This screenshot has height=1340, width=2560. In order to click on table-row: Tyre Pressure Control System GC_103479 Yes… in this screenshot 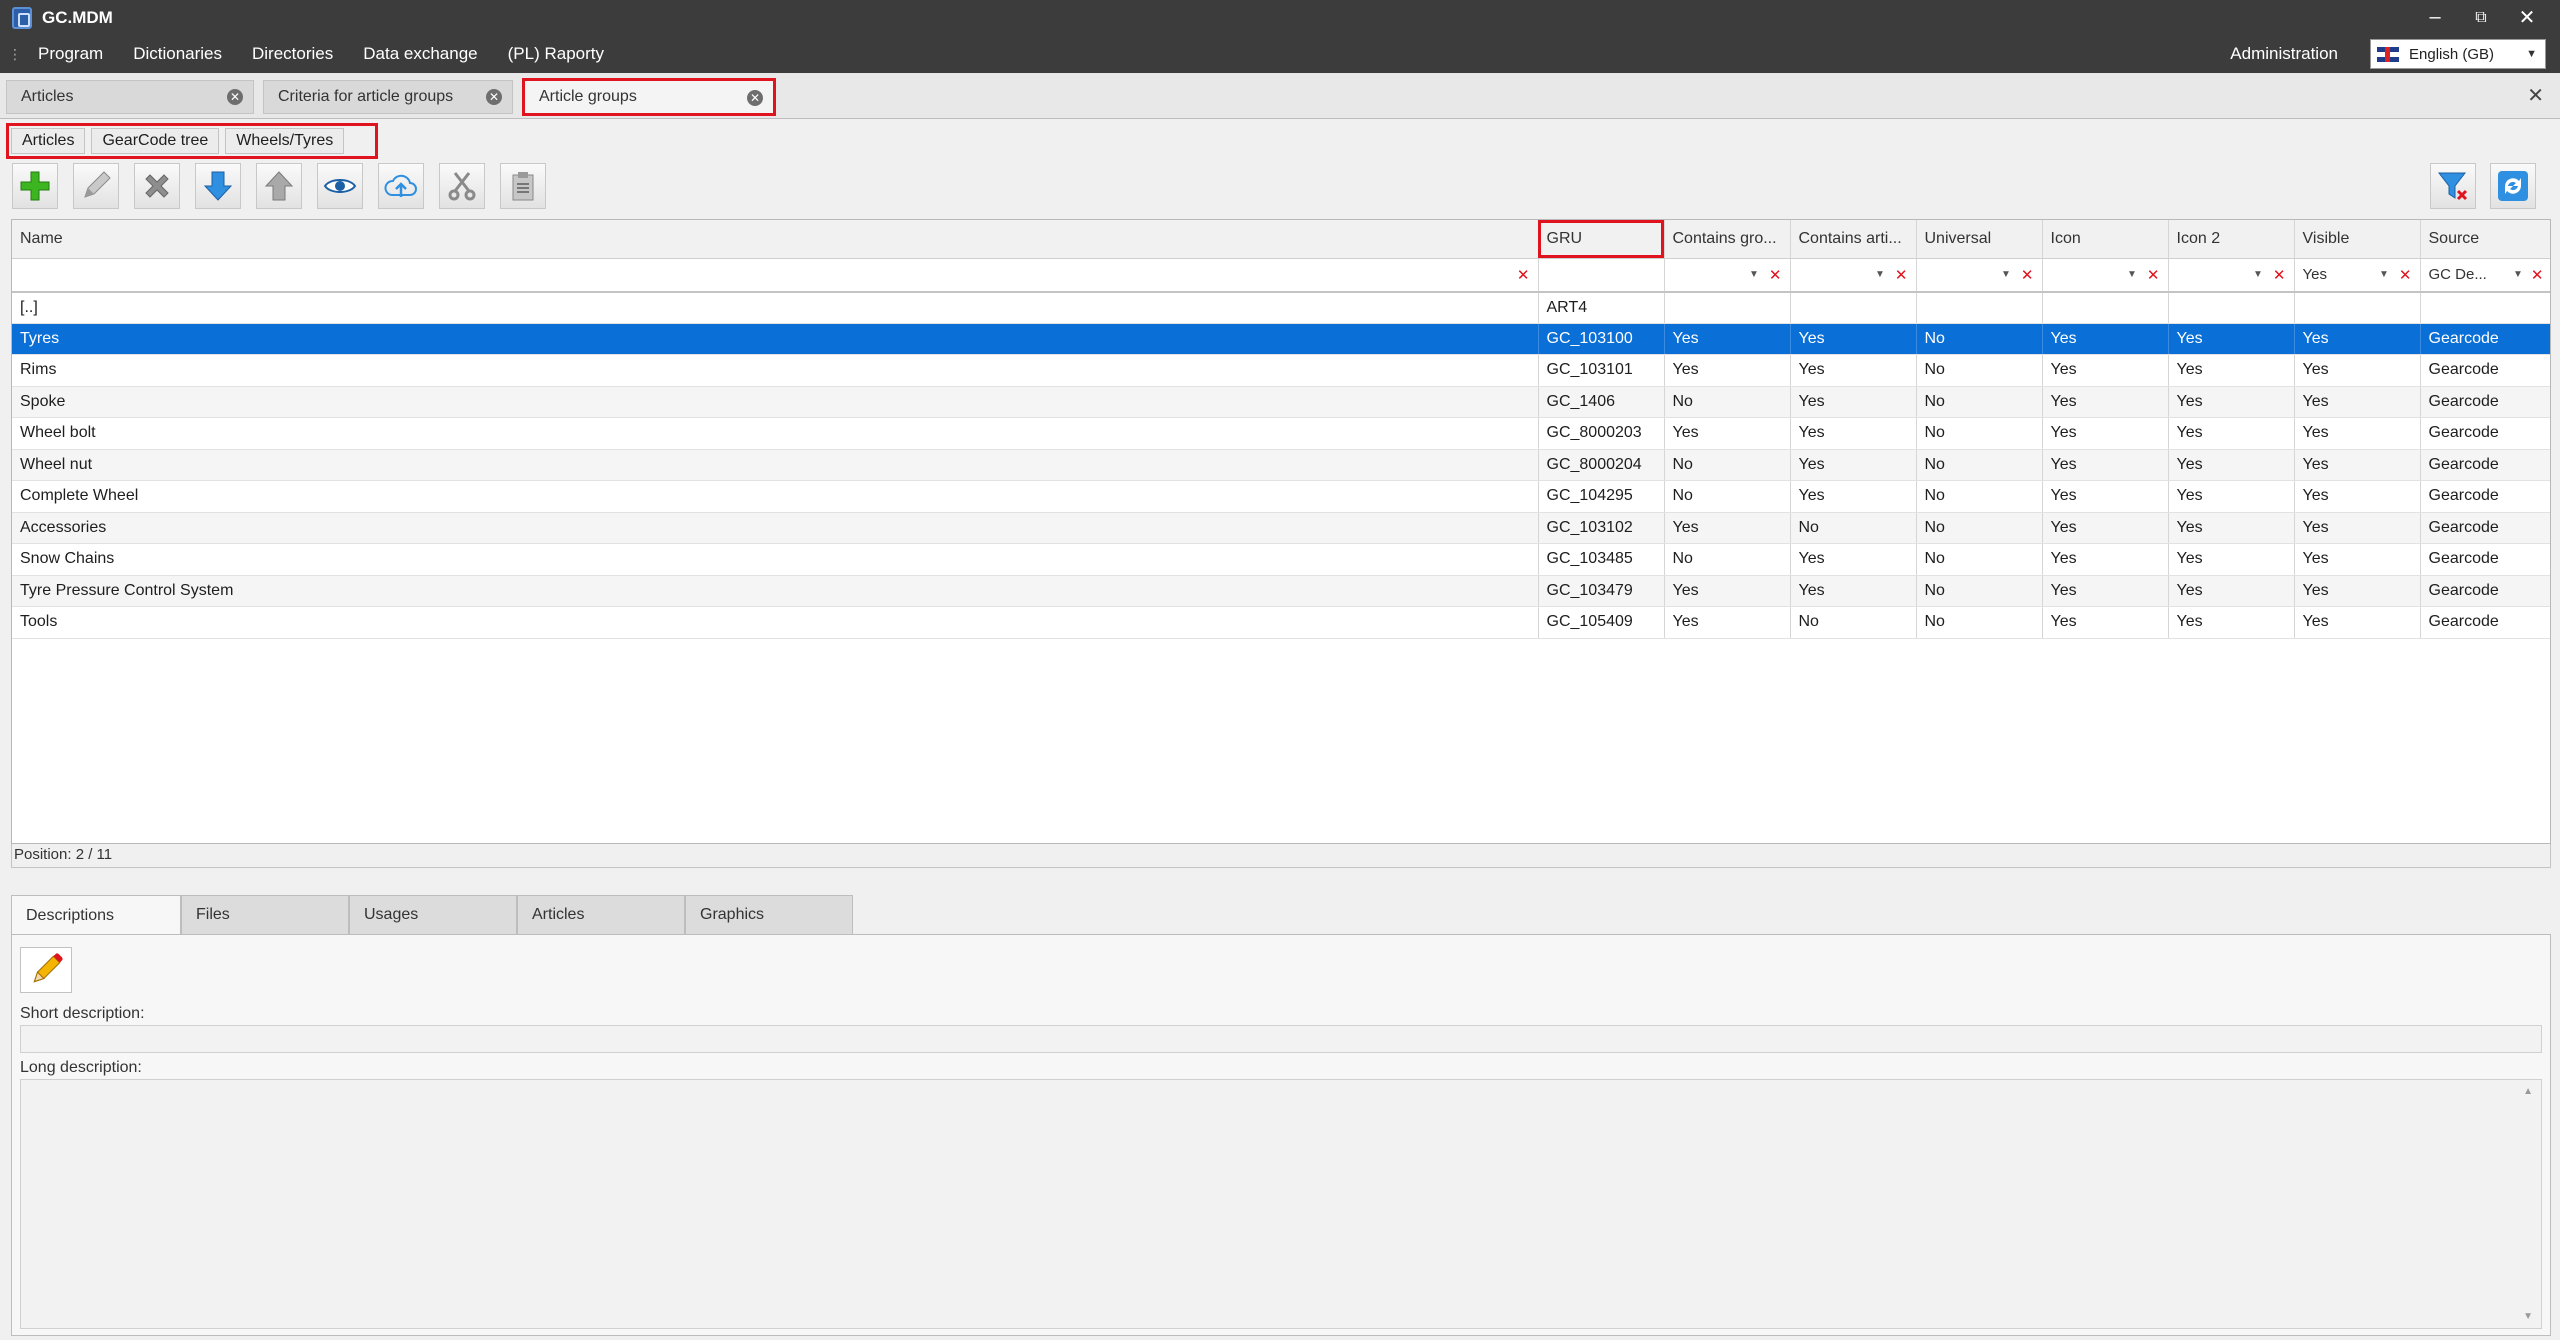, I will do `click(1281, 591)`.